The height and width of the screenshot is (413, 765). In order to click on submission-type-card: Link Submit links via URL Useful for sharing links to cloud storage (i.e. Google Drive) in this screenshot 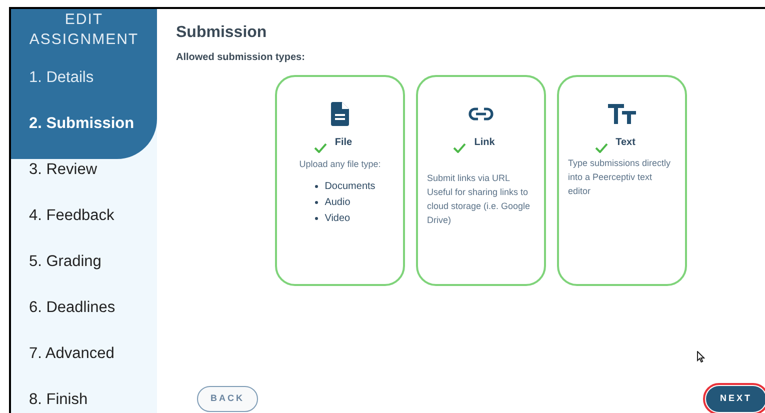, I will do `click(481, 180)`.